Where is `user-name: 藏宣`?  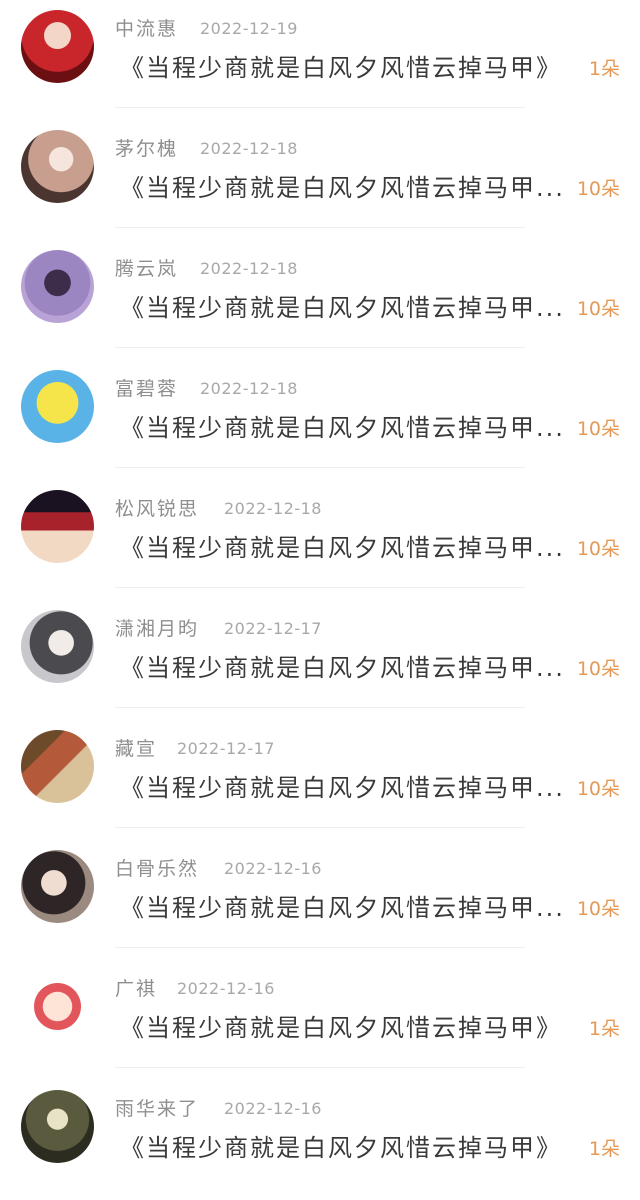
user-name: 藏宣 is located at coordinates (136, 747).